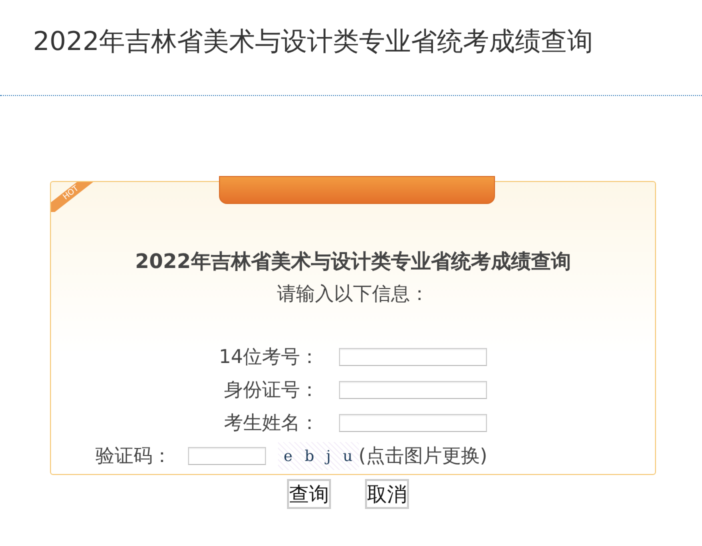  I want to click on captcha-refresh-hint: (点击图片更换), so click(423, 456).